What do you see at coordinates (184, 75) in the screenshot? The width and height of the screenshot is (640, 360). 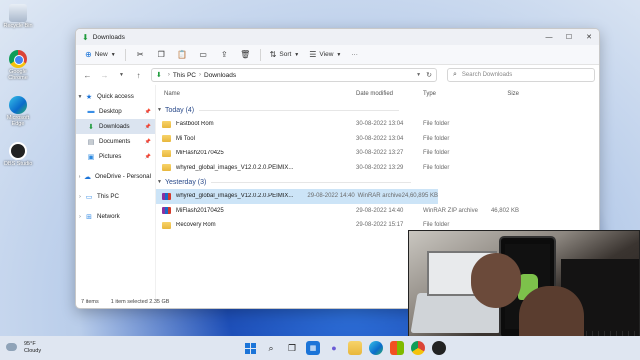 I see `breadcrumb-this-pc: This PC` at bounding box center [184, 75].